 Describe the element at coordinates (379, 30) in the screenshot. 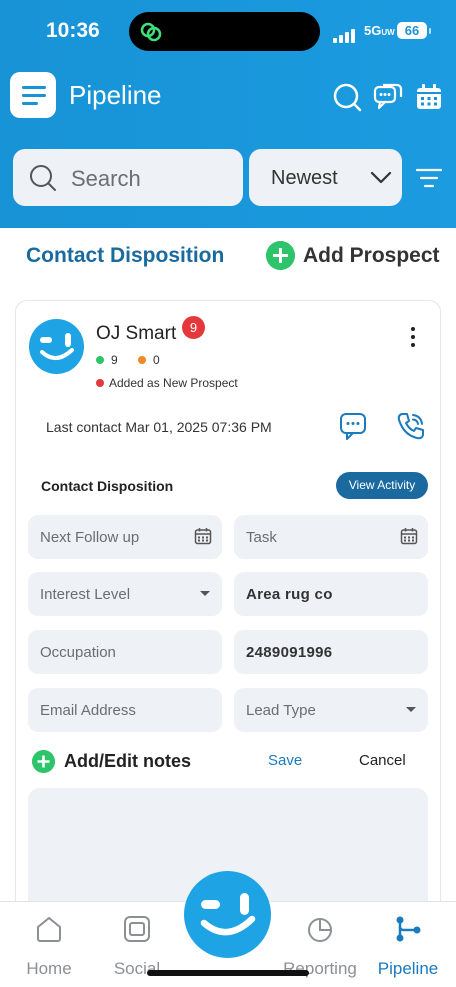

I see `network-label: 5GUW` at that location.